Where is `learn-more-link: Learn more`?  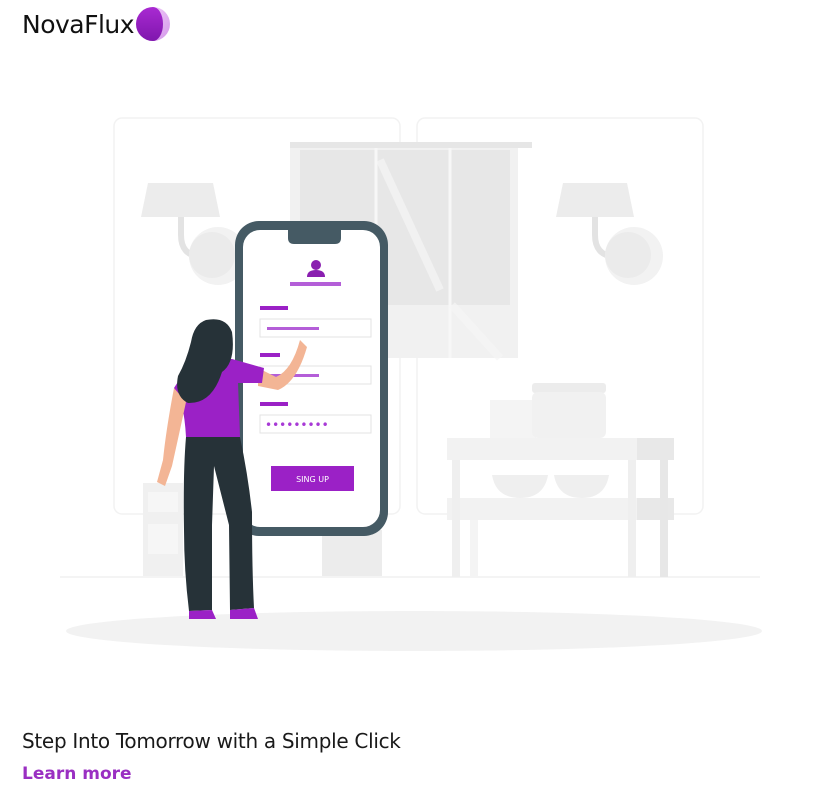 learn-more-link: Learn more is located at coordinates (77, 774).